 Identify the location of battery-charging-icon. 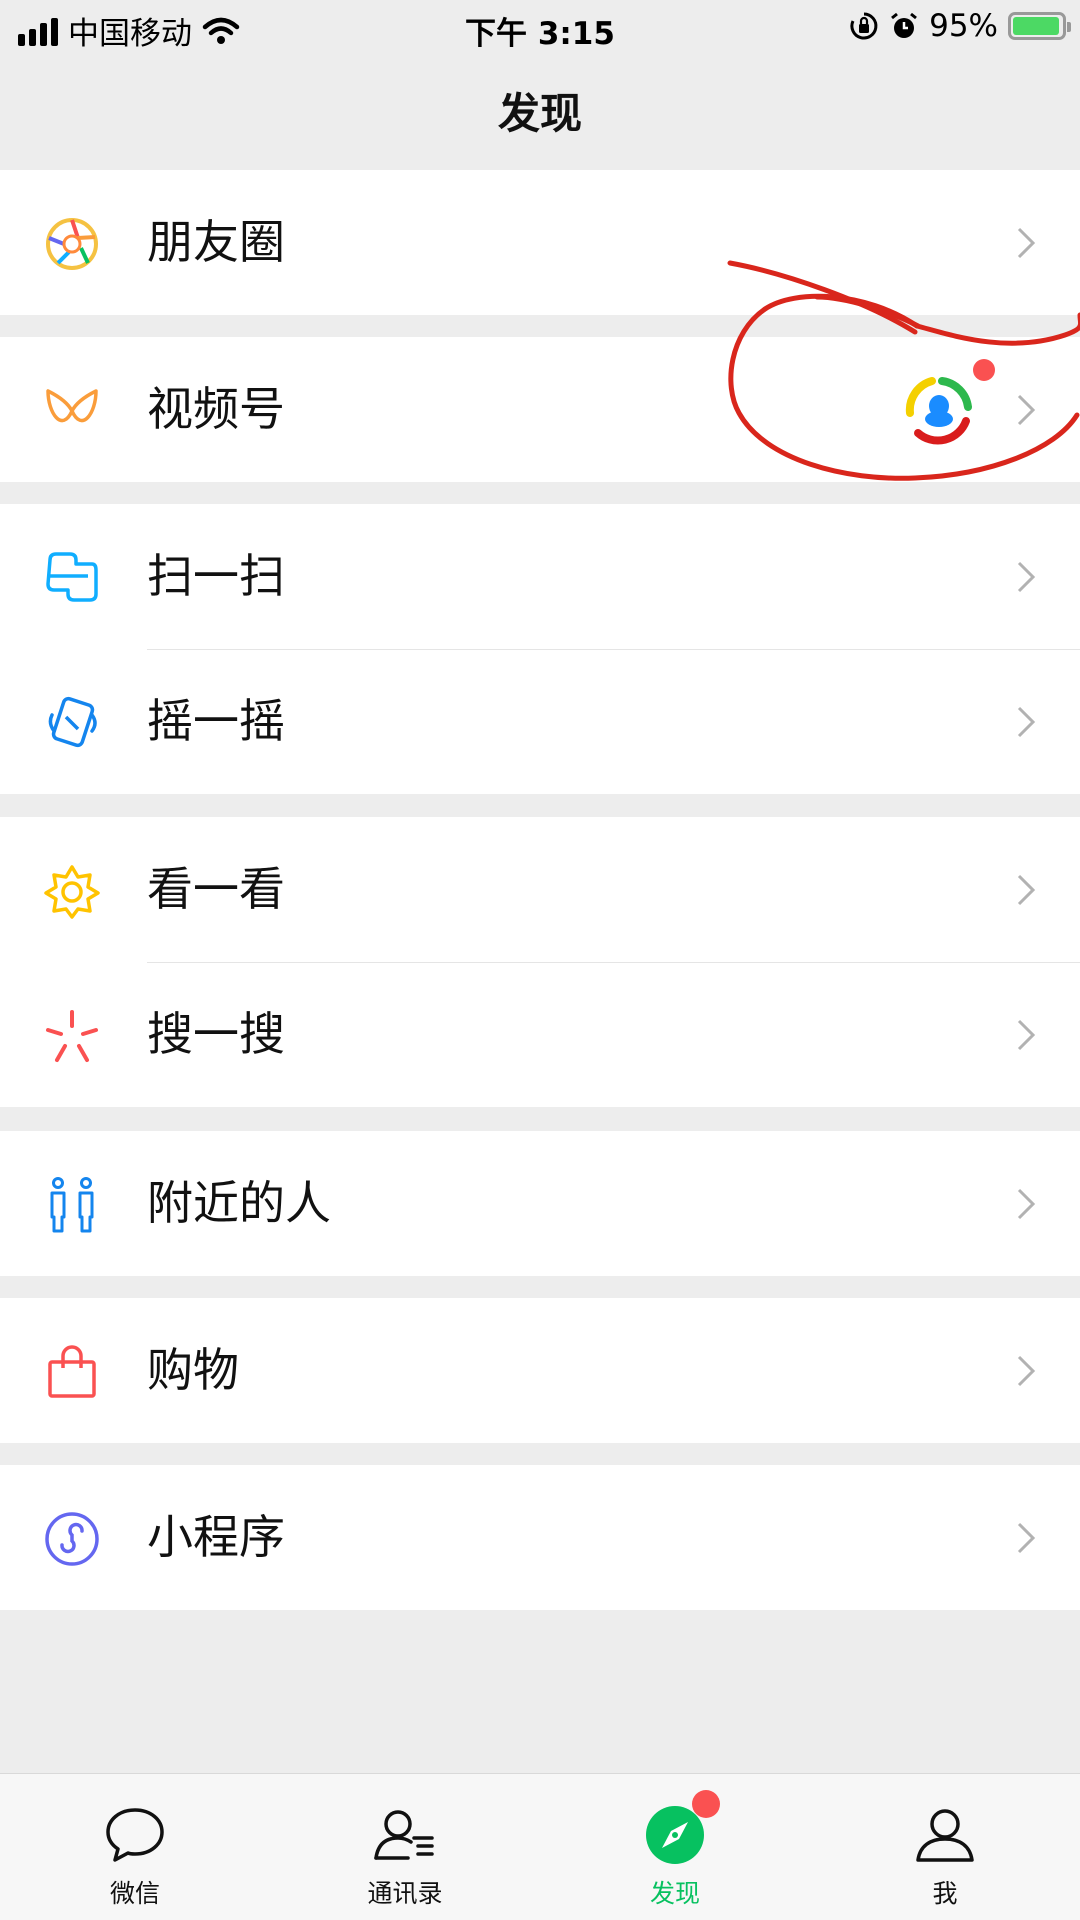
(1039, 26).